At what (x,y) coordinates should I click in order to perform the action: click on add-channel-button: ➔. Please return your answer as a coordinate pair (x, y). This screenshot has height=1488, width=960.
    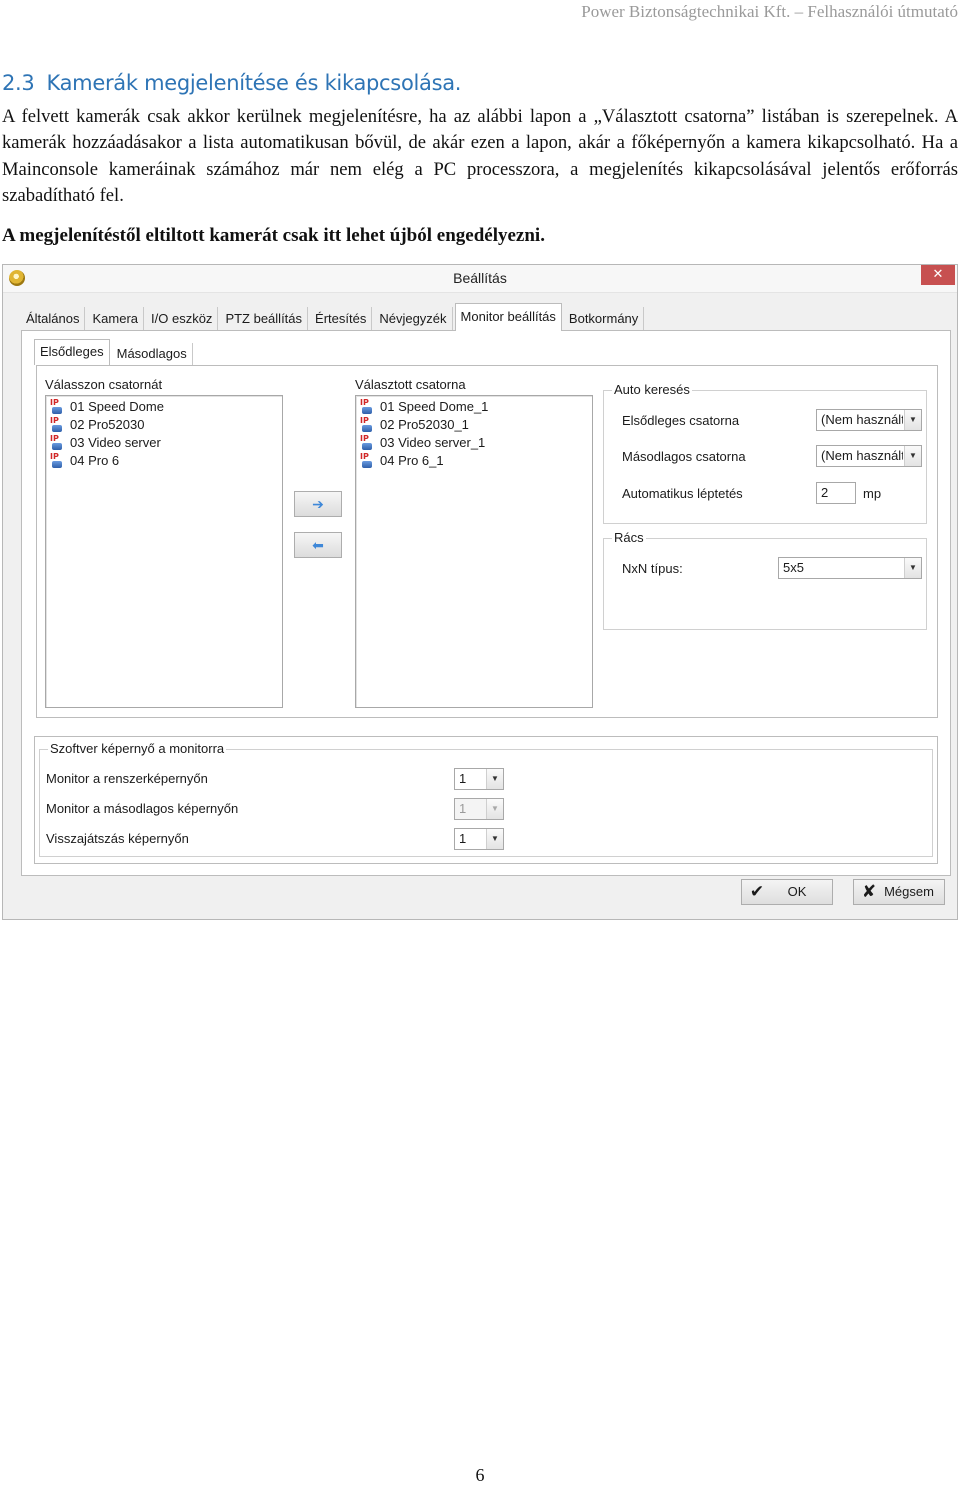
    Looking at the image, I should click on (318, 504).